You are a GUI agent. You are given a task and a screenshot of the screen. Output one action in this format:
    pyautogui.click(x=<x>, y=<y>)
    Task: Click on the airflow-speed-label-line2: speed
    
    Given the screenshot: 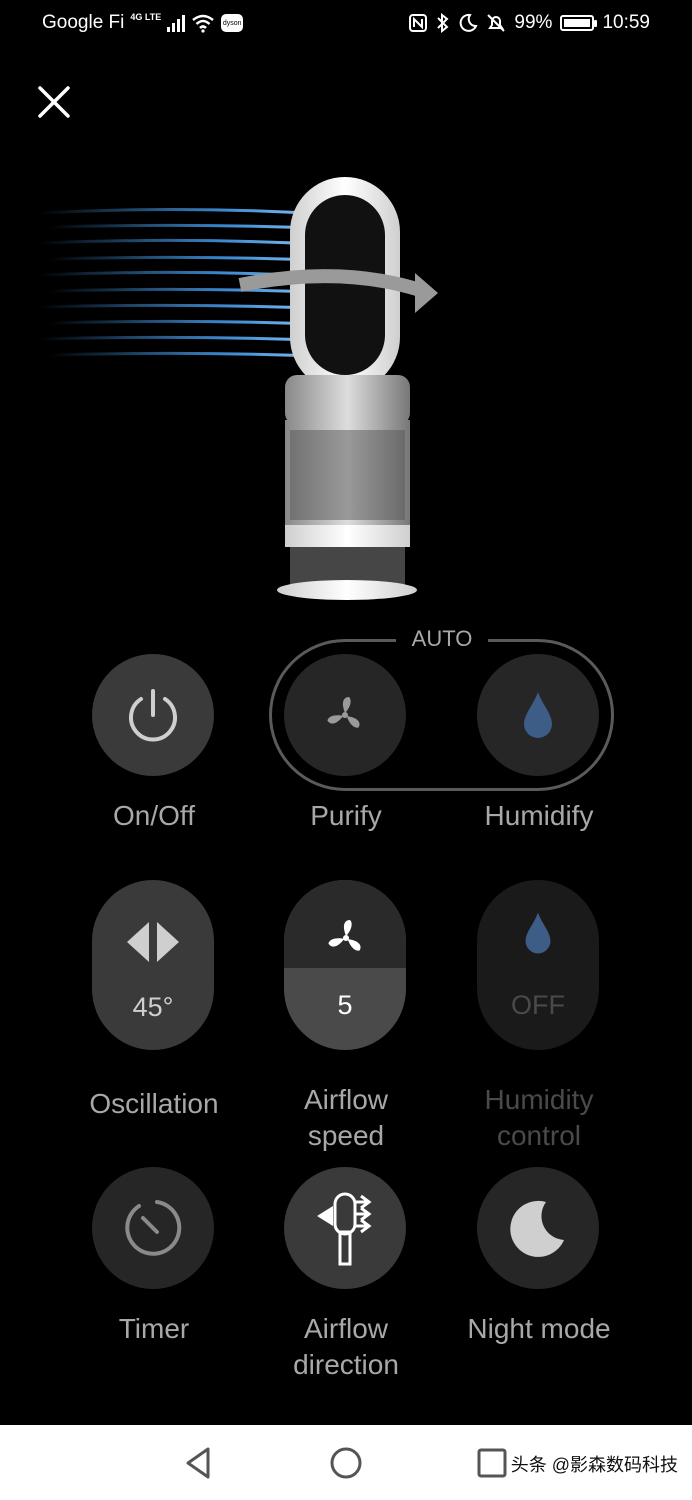 What is the action you would take?
    pyautogui.click(x=346, y=1135)
    